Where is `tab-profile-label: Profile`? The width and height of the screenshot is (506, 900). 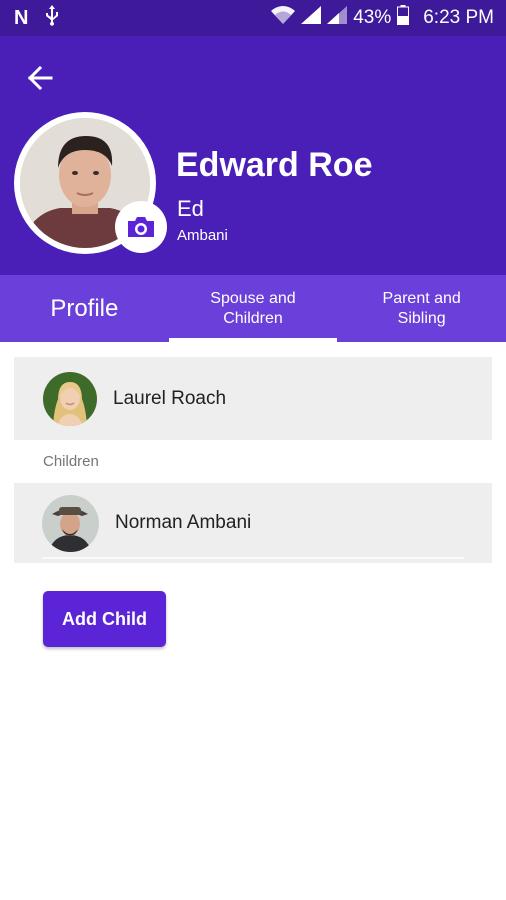
tab-profile-label: Profile is located at coordinates (84, 308).